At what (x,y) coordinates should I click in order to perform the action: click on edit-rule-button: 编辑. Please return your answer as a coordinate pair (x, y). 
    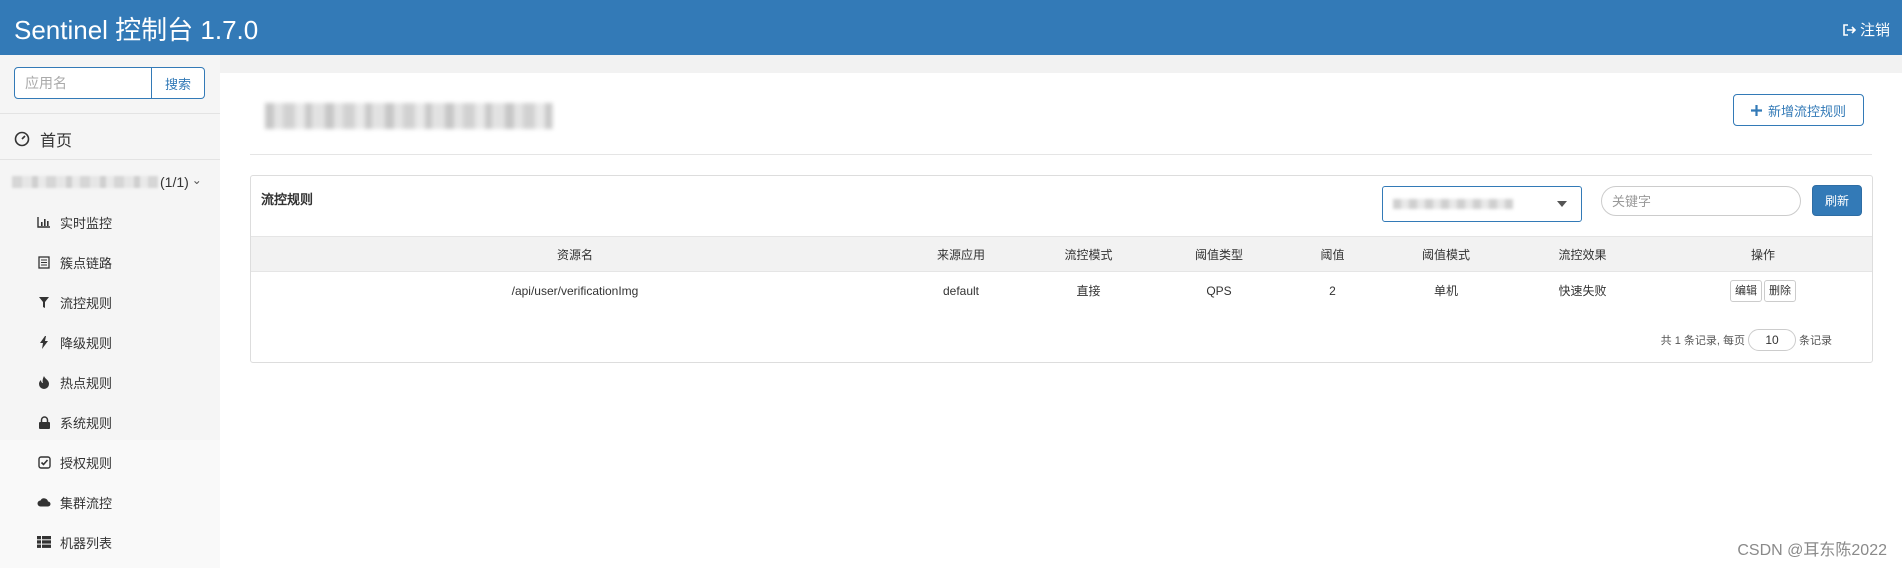
    Looking at the image, I should click on (1746, 290).